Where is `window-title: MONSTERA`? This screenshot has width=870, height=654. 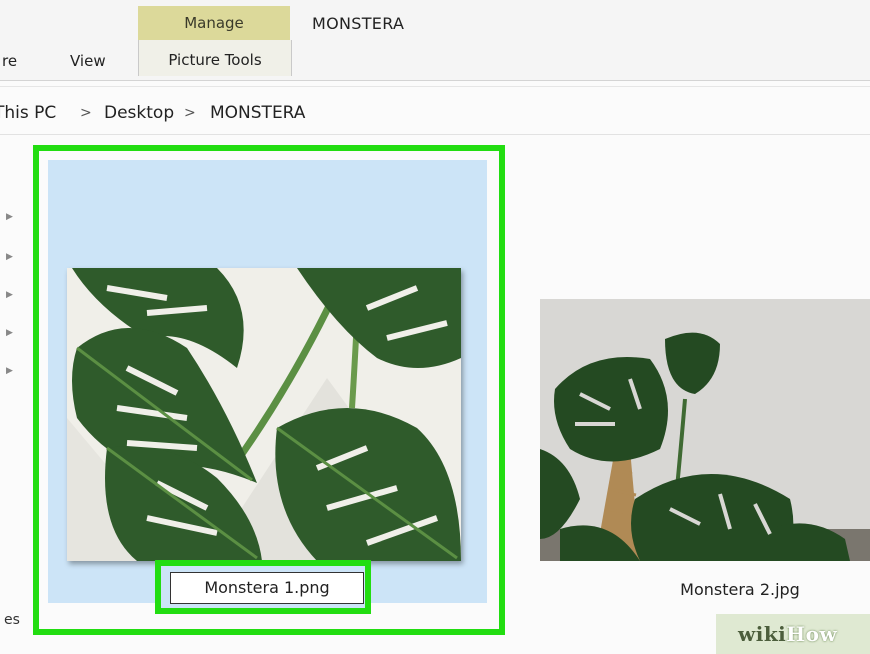
window-title: MONSTERA is located at coordinates (358, 23).